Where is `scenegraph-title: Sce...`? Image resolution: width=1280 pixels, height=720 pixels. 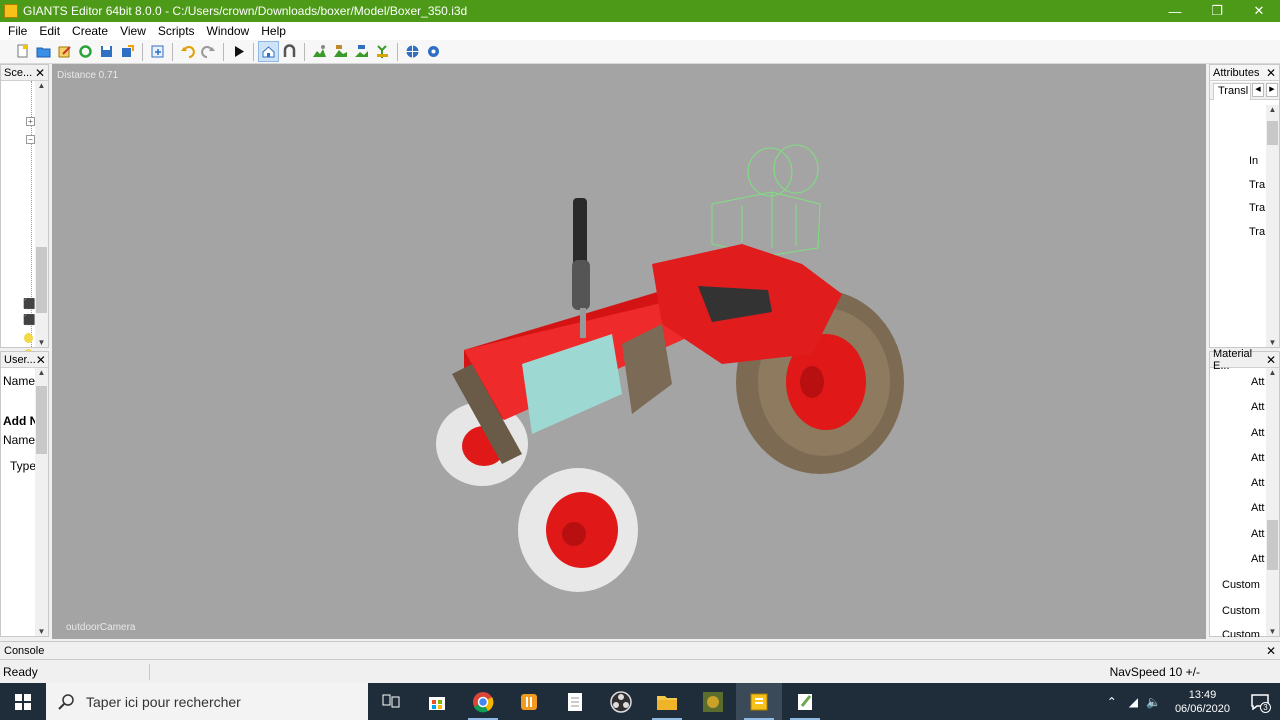
scenegraph-title: Sce... is located at coordinates (18, 72).